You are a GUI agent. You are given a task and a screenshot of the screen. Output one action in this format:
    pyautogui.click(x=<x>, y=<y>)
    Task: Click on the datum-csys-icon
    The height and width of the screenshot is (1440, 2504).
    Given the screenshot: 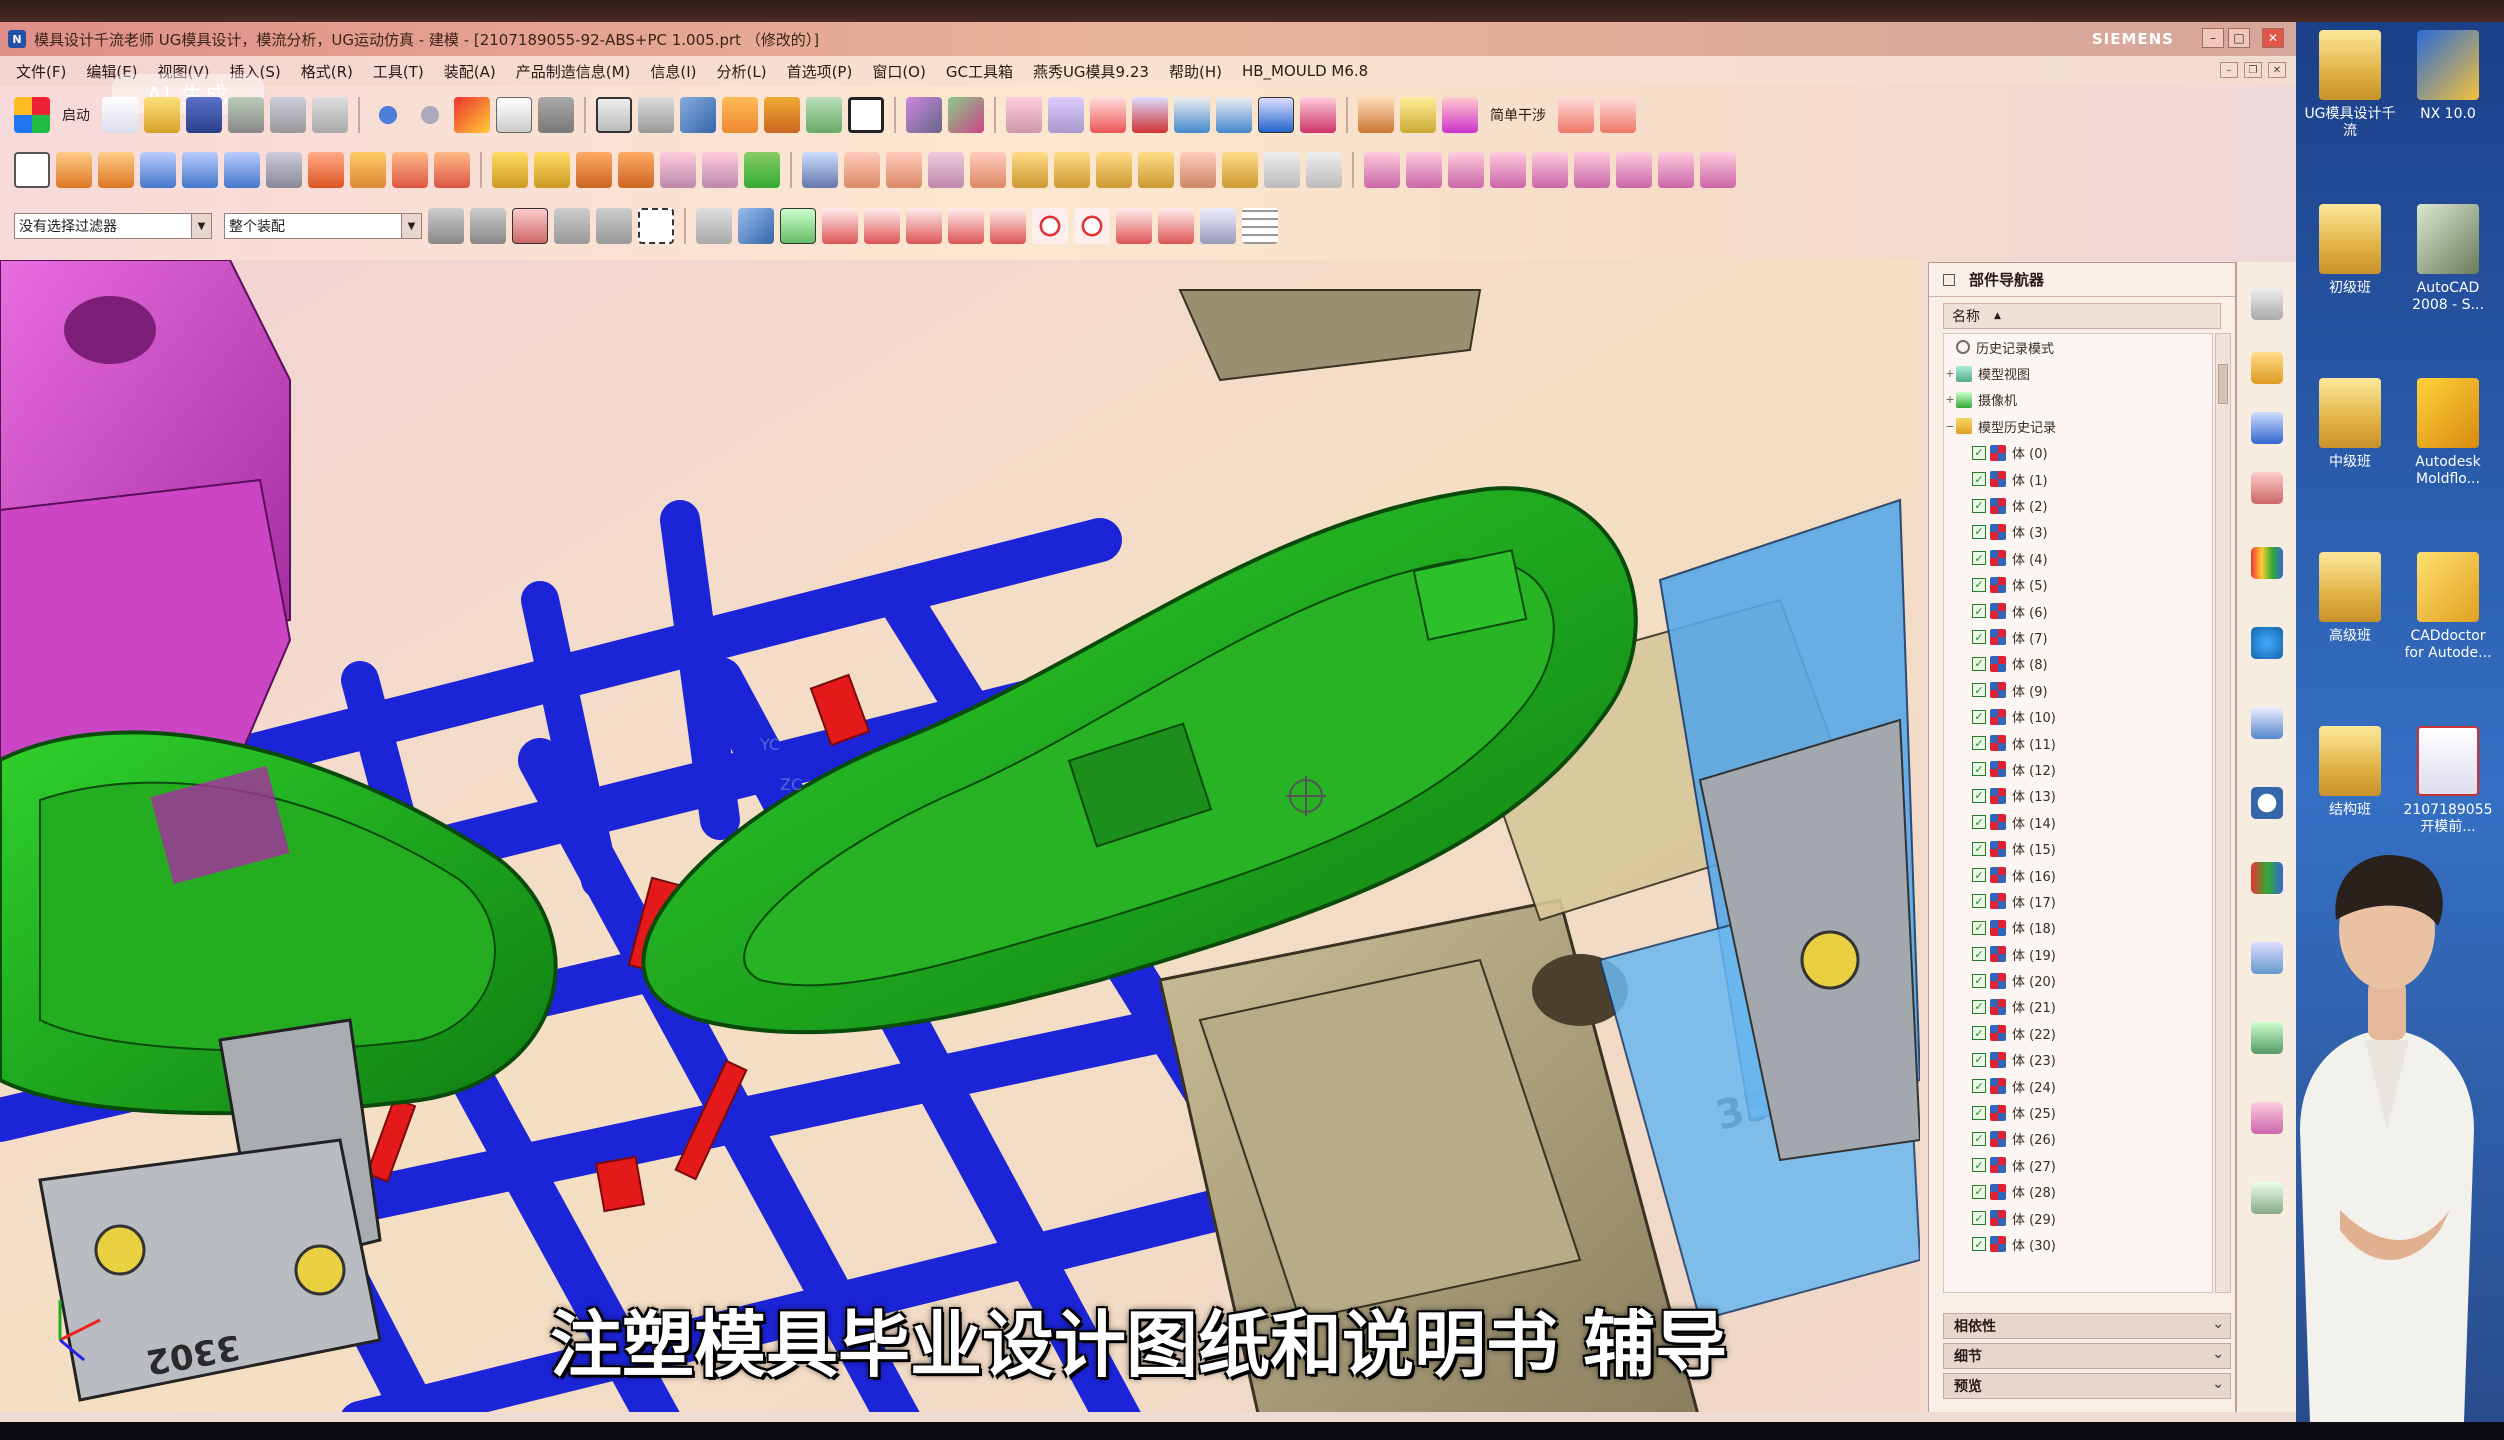 What is the action you would take?
    pyautogui.click(x=1234, y=115)
    